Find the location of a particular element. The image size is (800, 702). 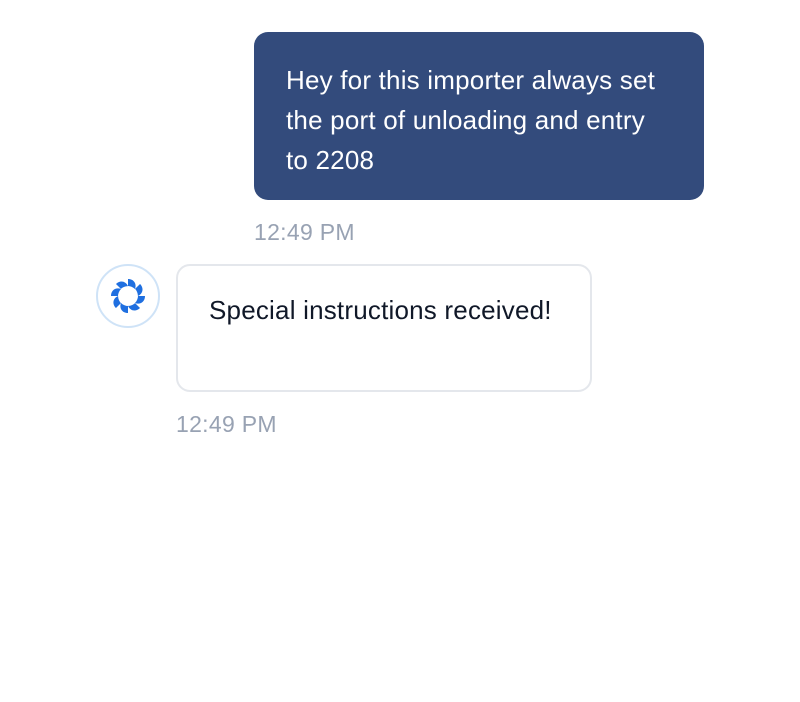

spiral-logo-icon is located at coordinates (128, 296).